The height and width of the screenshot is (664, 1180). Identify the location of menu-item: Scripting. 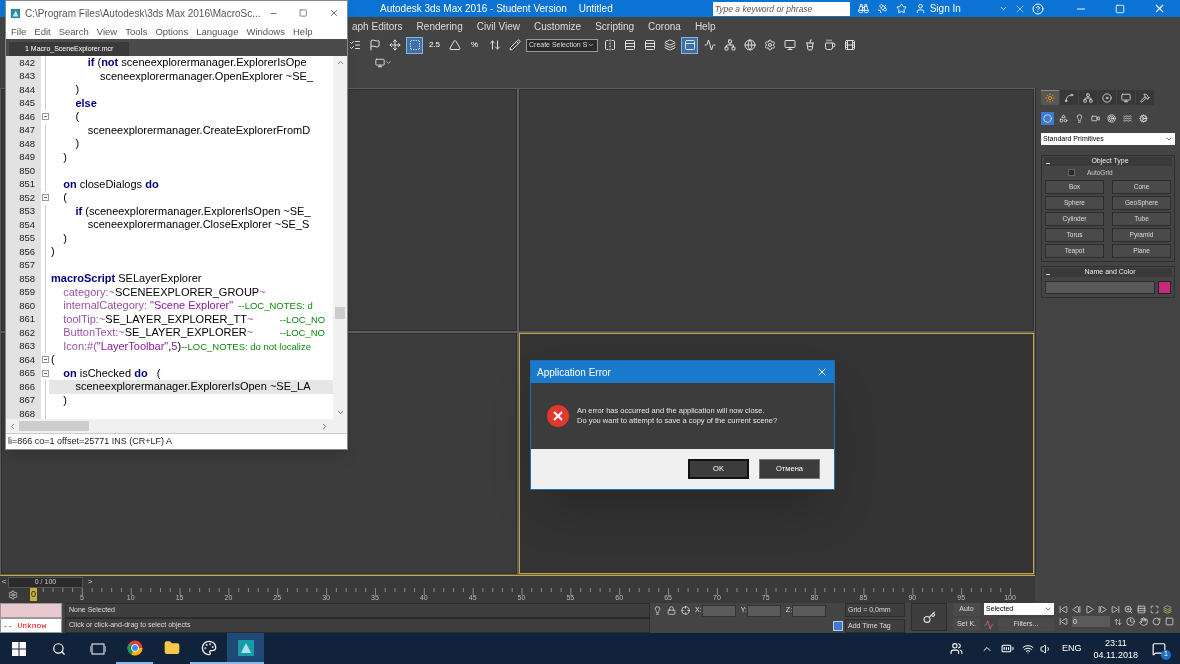
(615, 26).